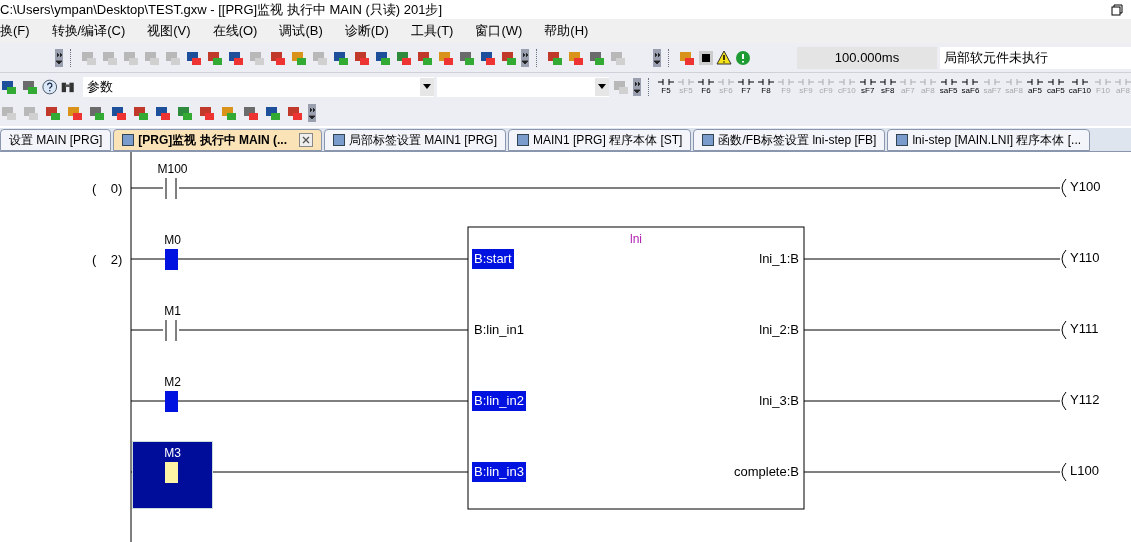 The image size is (1131, 542). What do you see at coordinates (15, 31) in the screenshot?
I see `menu-item: 换(F)` at bounding box center [15, 31].